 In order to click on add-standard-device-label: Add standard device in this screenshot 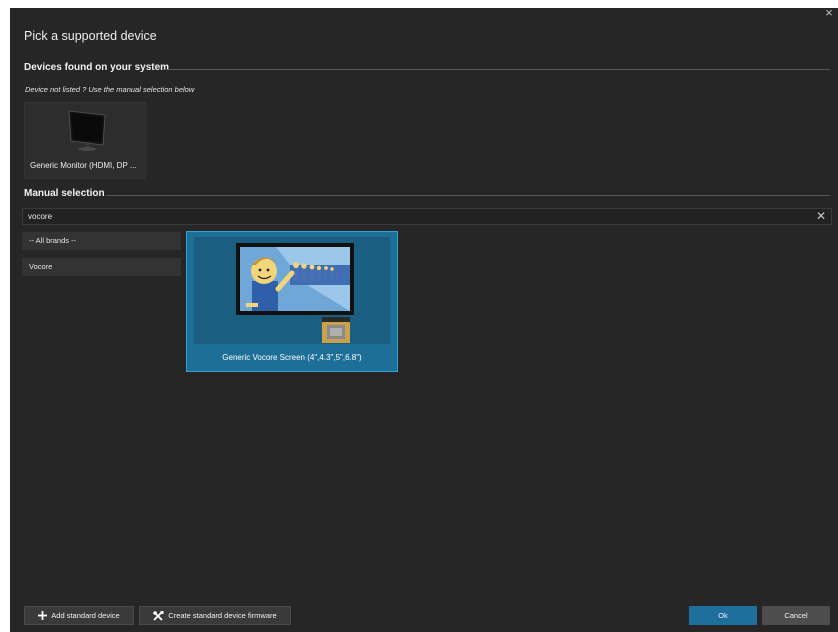, I will do `click(85, 615)`.